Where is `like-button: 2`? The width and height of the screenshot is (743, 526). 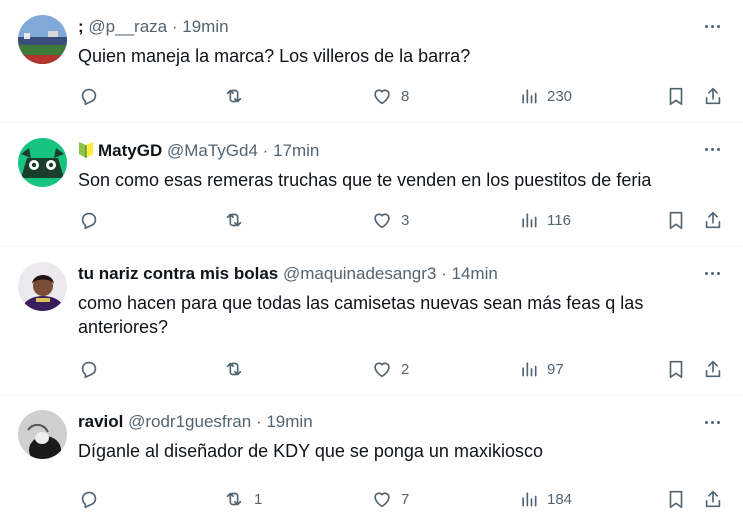
like-button: 2 is located at coordinates (390, 369).